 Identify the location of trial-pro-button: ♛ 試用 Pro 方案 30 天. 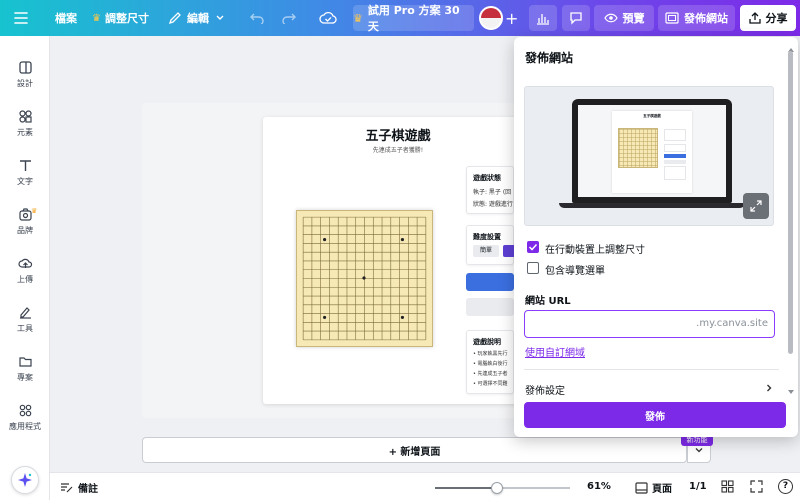
(413, 18).